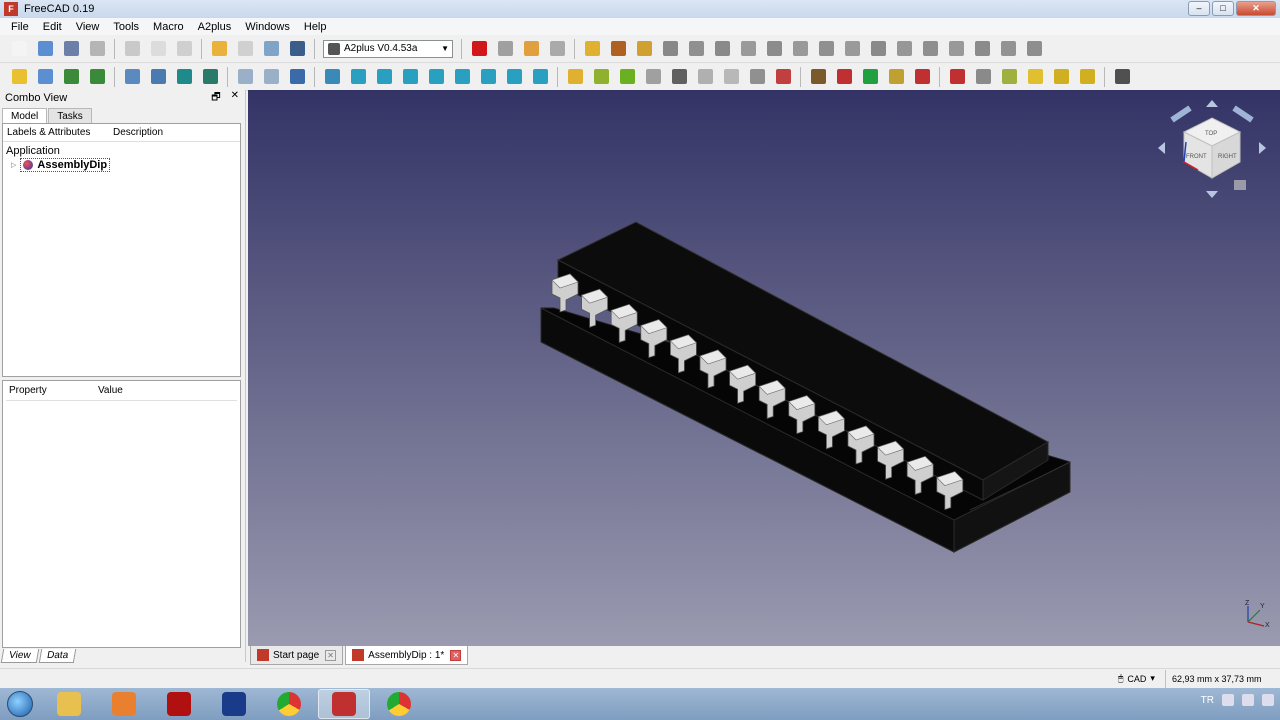 Image resolution: width=1280 pixels, height=720 pixels. What do you see at coordinates (462, 77) in the screenshot?
I see `rear-view-button` at bounding box center [462, 77].